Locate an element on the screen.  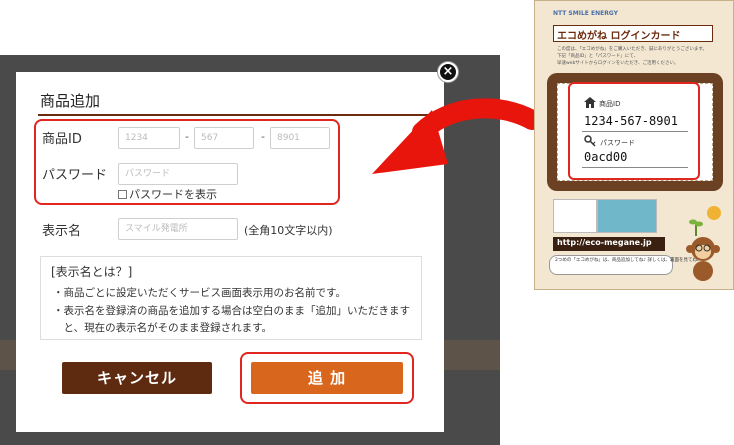
info-line: と、現在の表示名がそのまま登録されます。 is located at coordinates (163, 328).